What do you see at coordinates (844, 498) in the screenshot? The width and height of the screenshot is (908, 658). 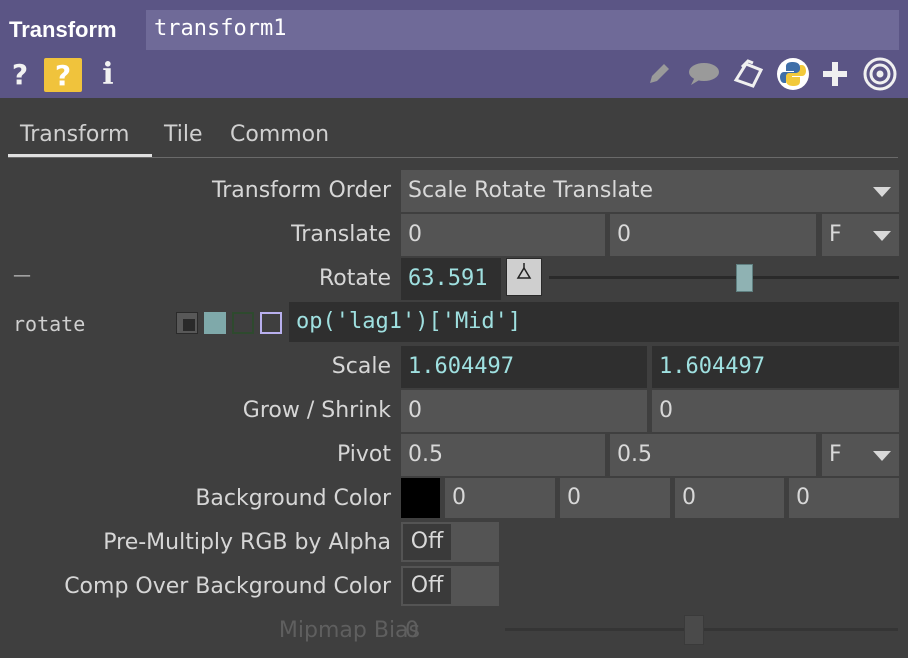 I see `background-color-a-field: 0` at bounding box center [844, 498].